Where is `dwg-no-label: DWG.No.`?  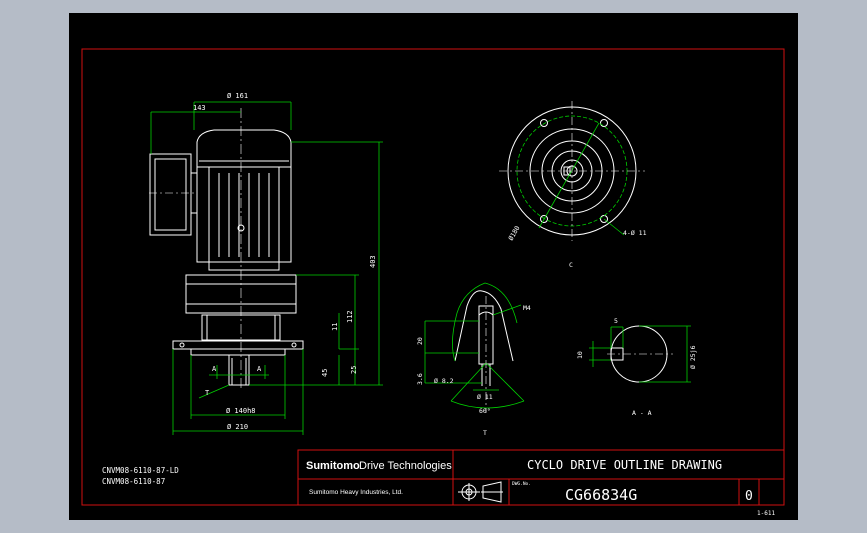 dwg-no-label: DWG.No. is located at coordinates (521, 484).